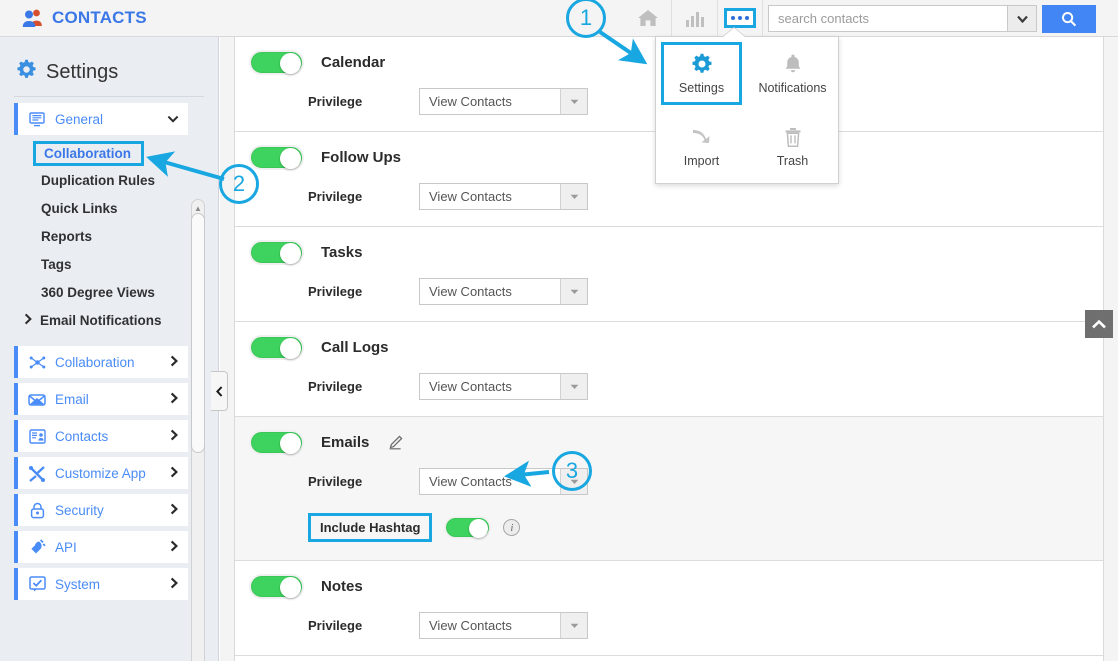 Image resolution: width=1118 pixels, height=661 pixels. What do you see at coordinates (345, 442) in the screenshot?
I see `section-title: Emails` at bounding box center [345, 442].